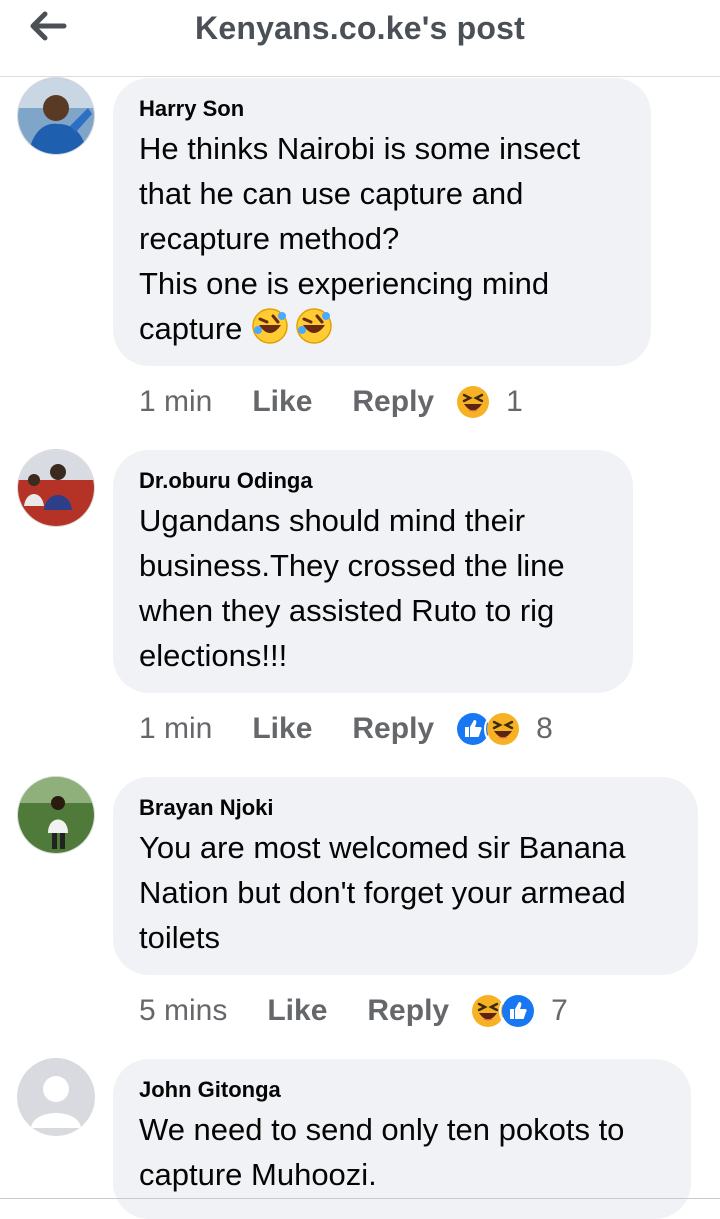 This screenshot has height=1219, width=720. Describe the element at coordinates (293, 332) in the screenshot. I see `rolling-laughing-emoji` at that location.